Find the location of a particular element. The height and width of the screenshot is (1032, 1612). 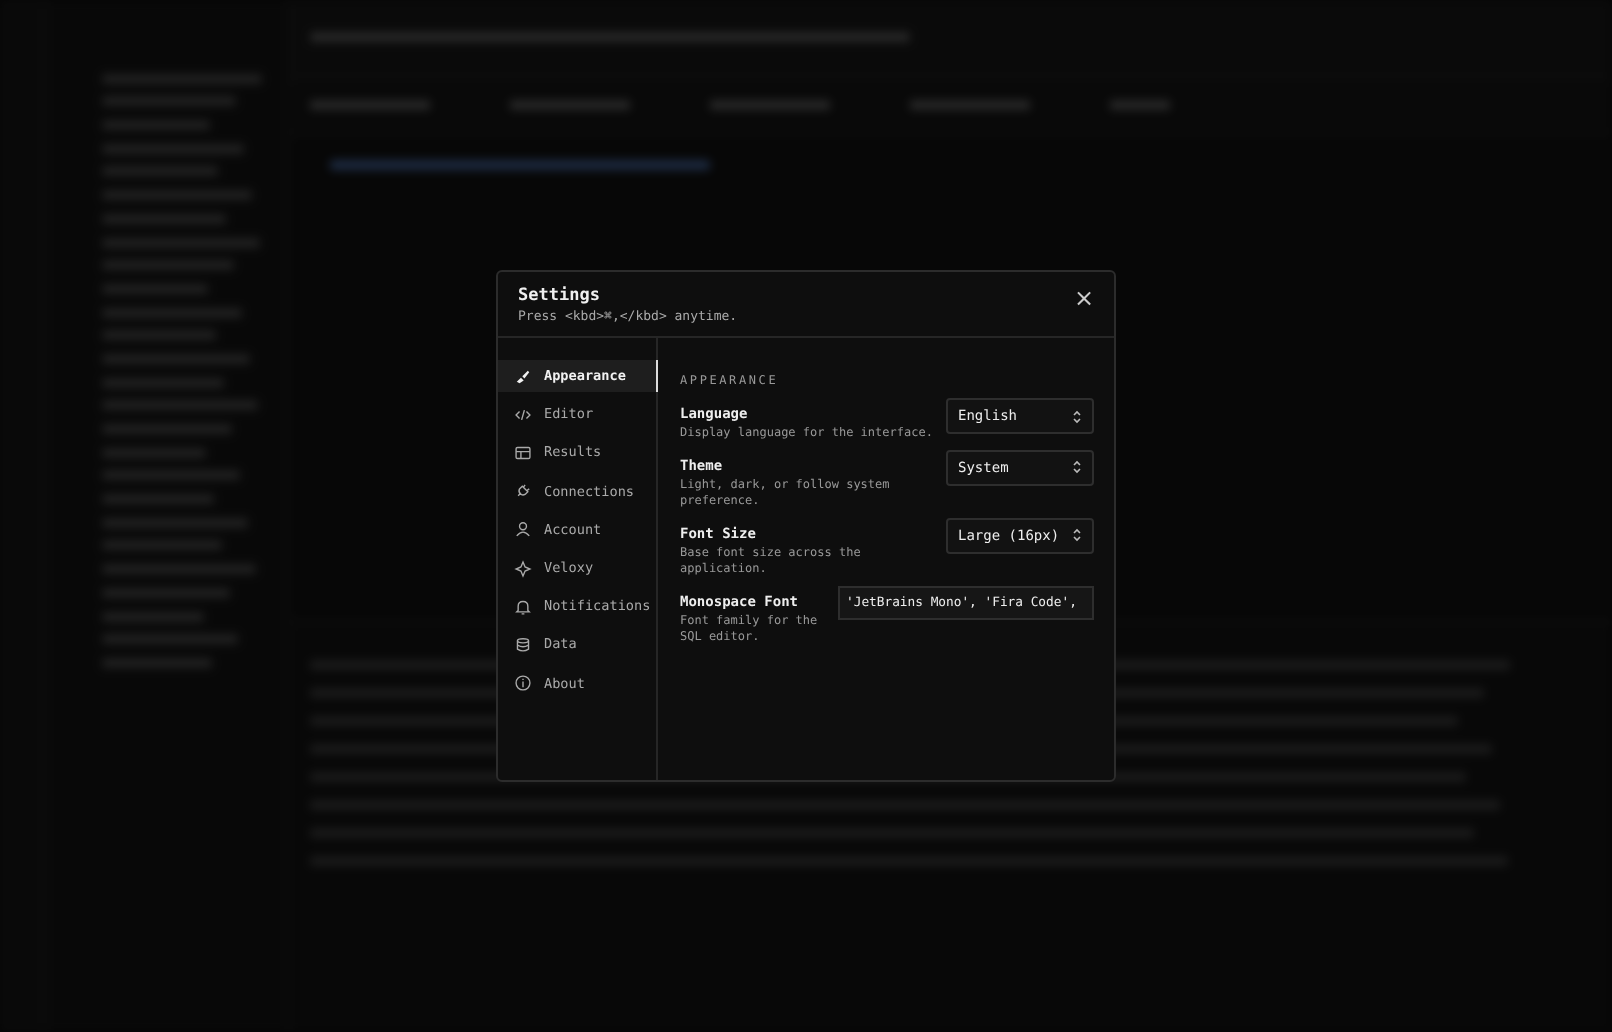

close-button: × is located at coordinates (1083, 298).